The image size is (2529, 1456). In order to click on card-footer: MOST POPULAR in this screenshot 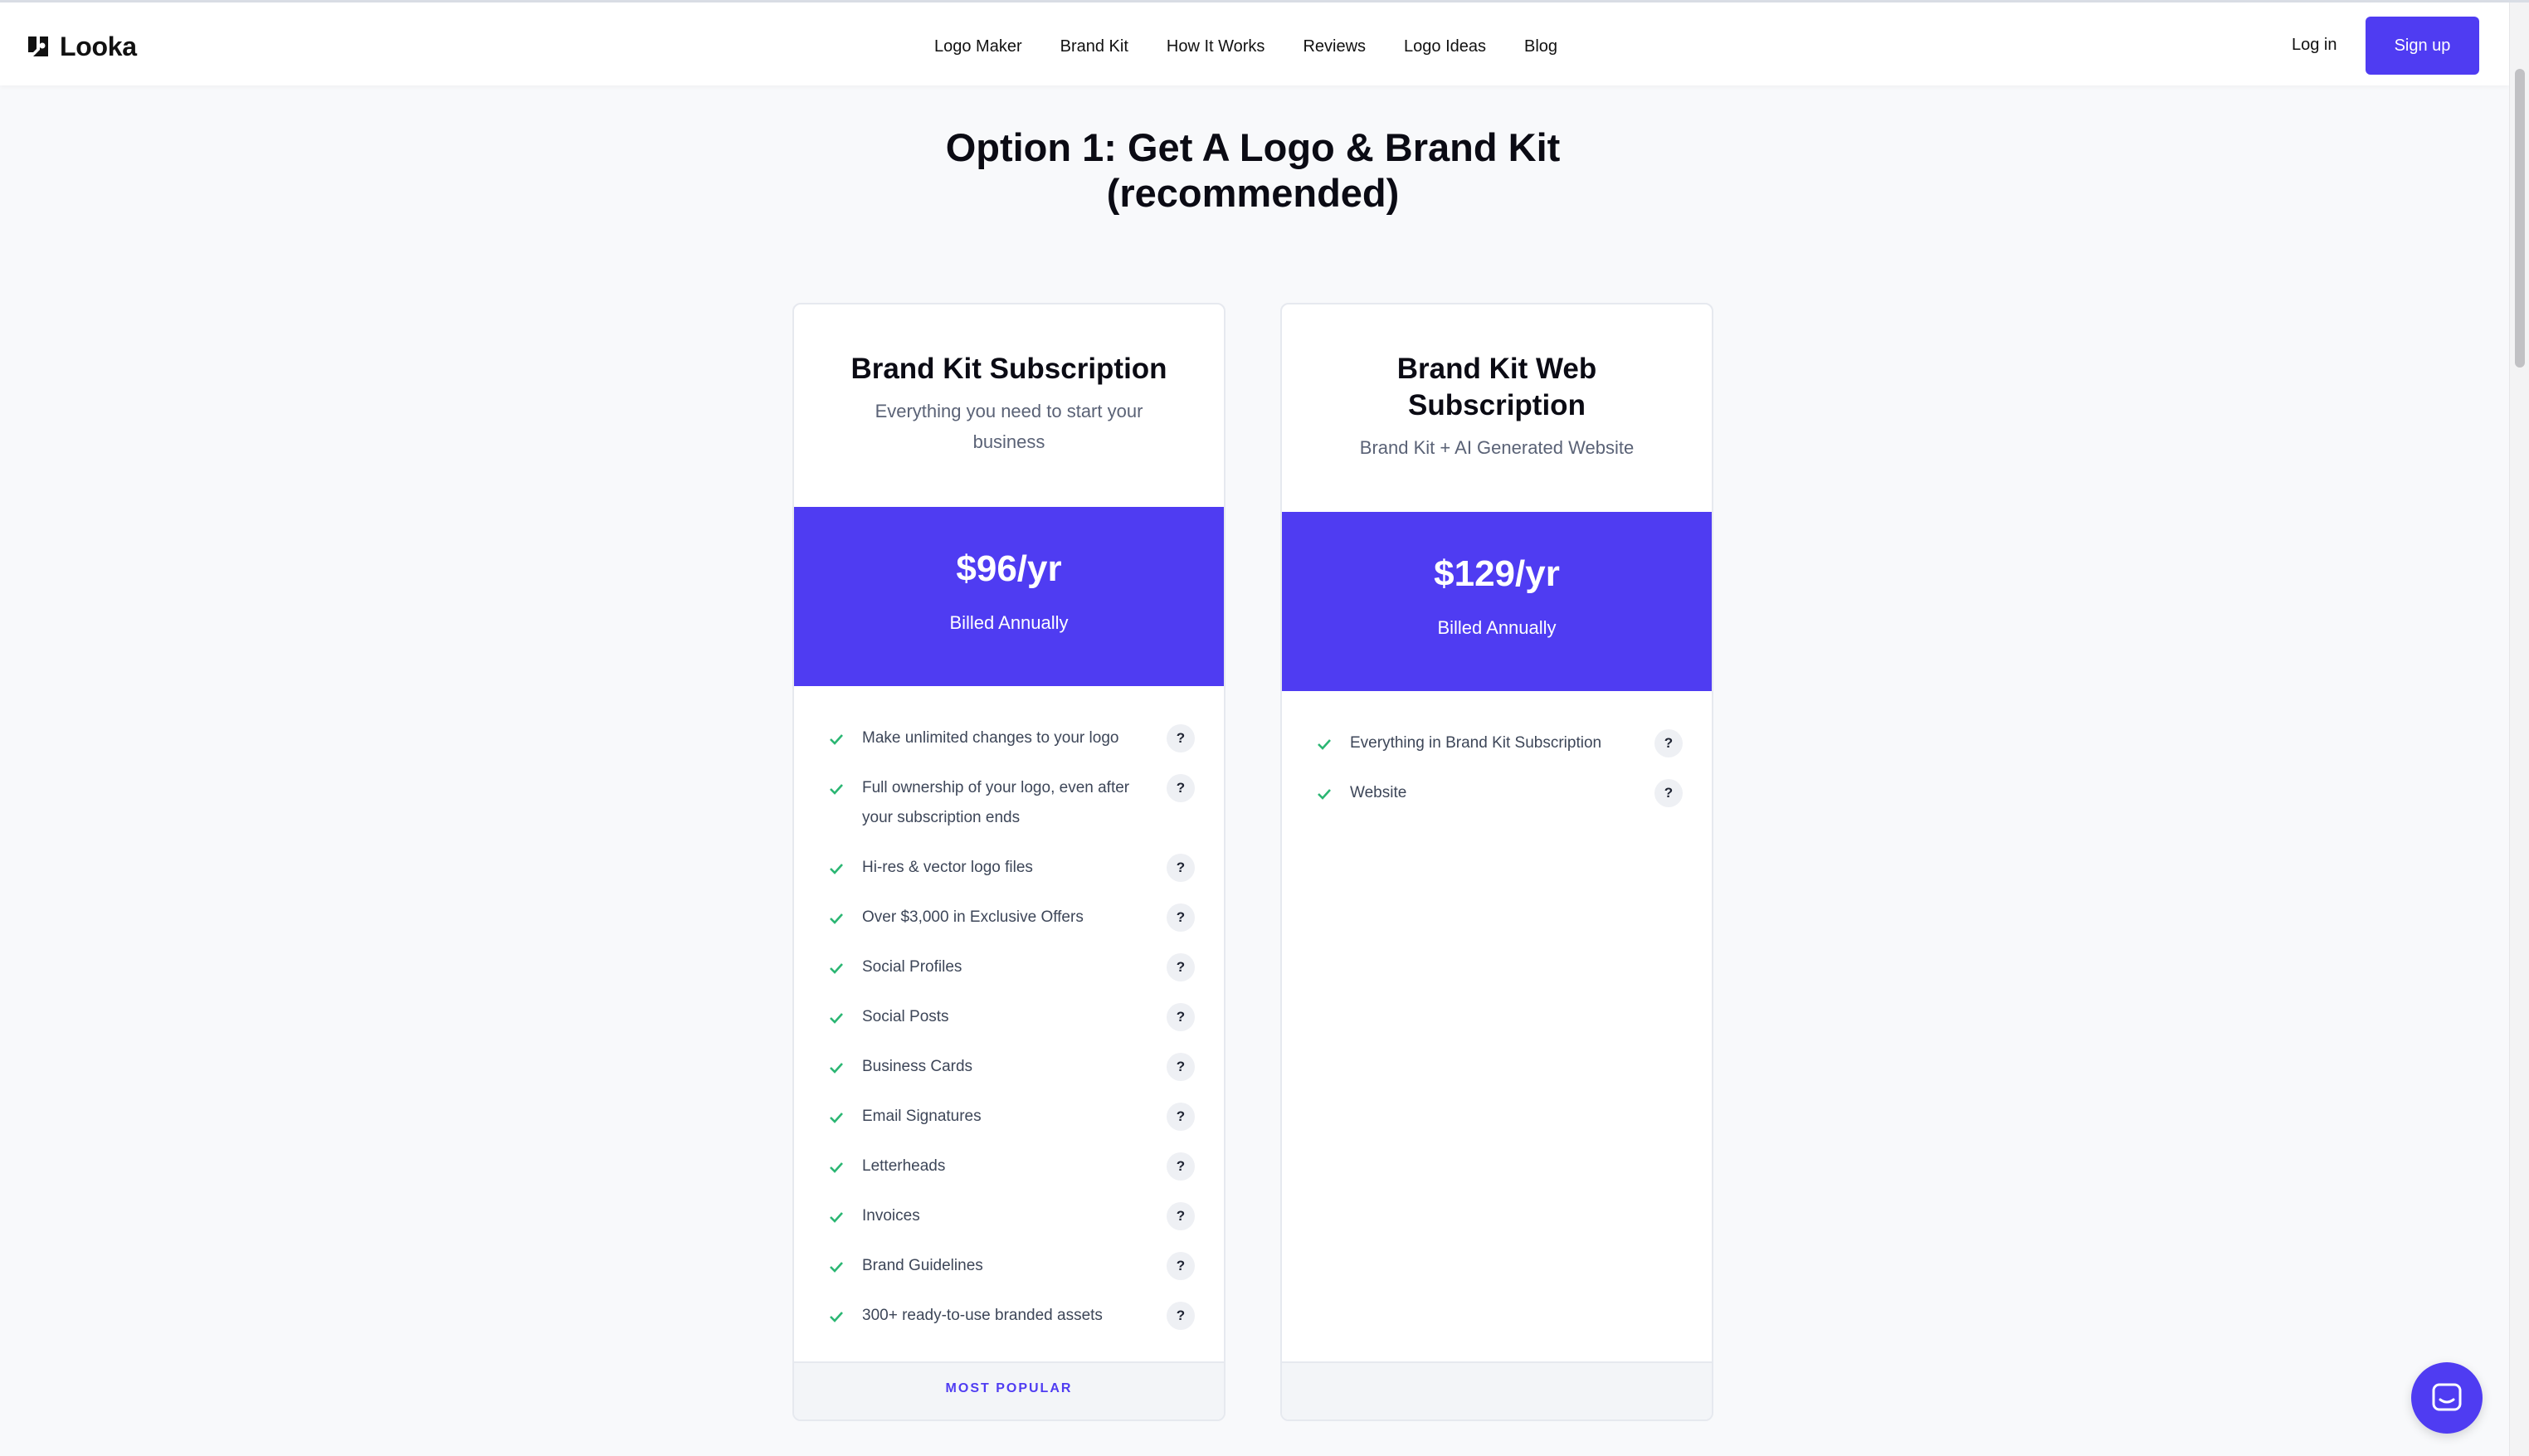, I will do `click(1009, 1390)`.